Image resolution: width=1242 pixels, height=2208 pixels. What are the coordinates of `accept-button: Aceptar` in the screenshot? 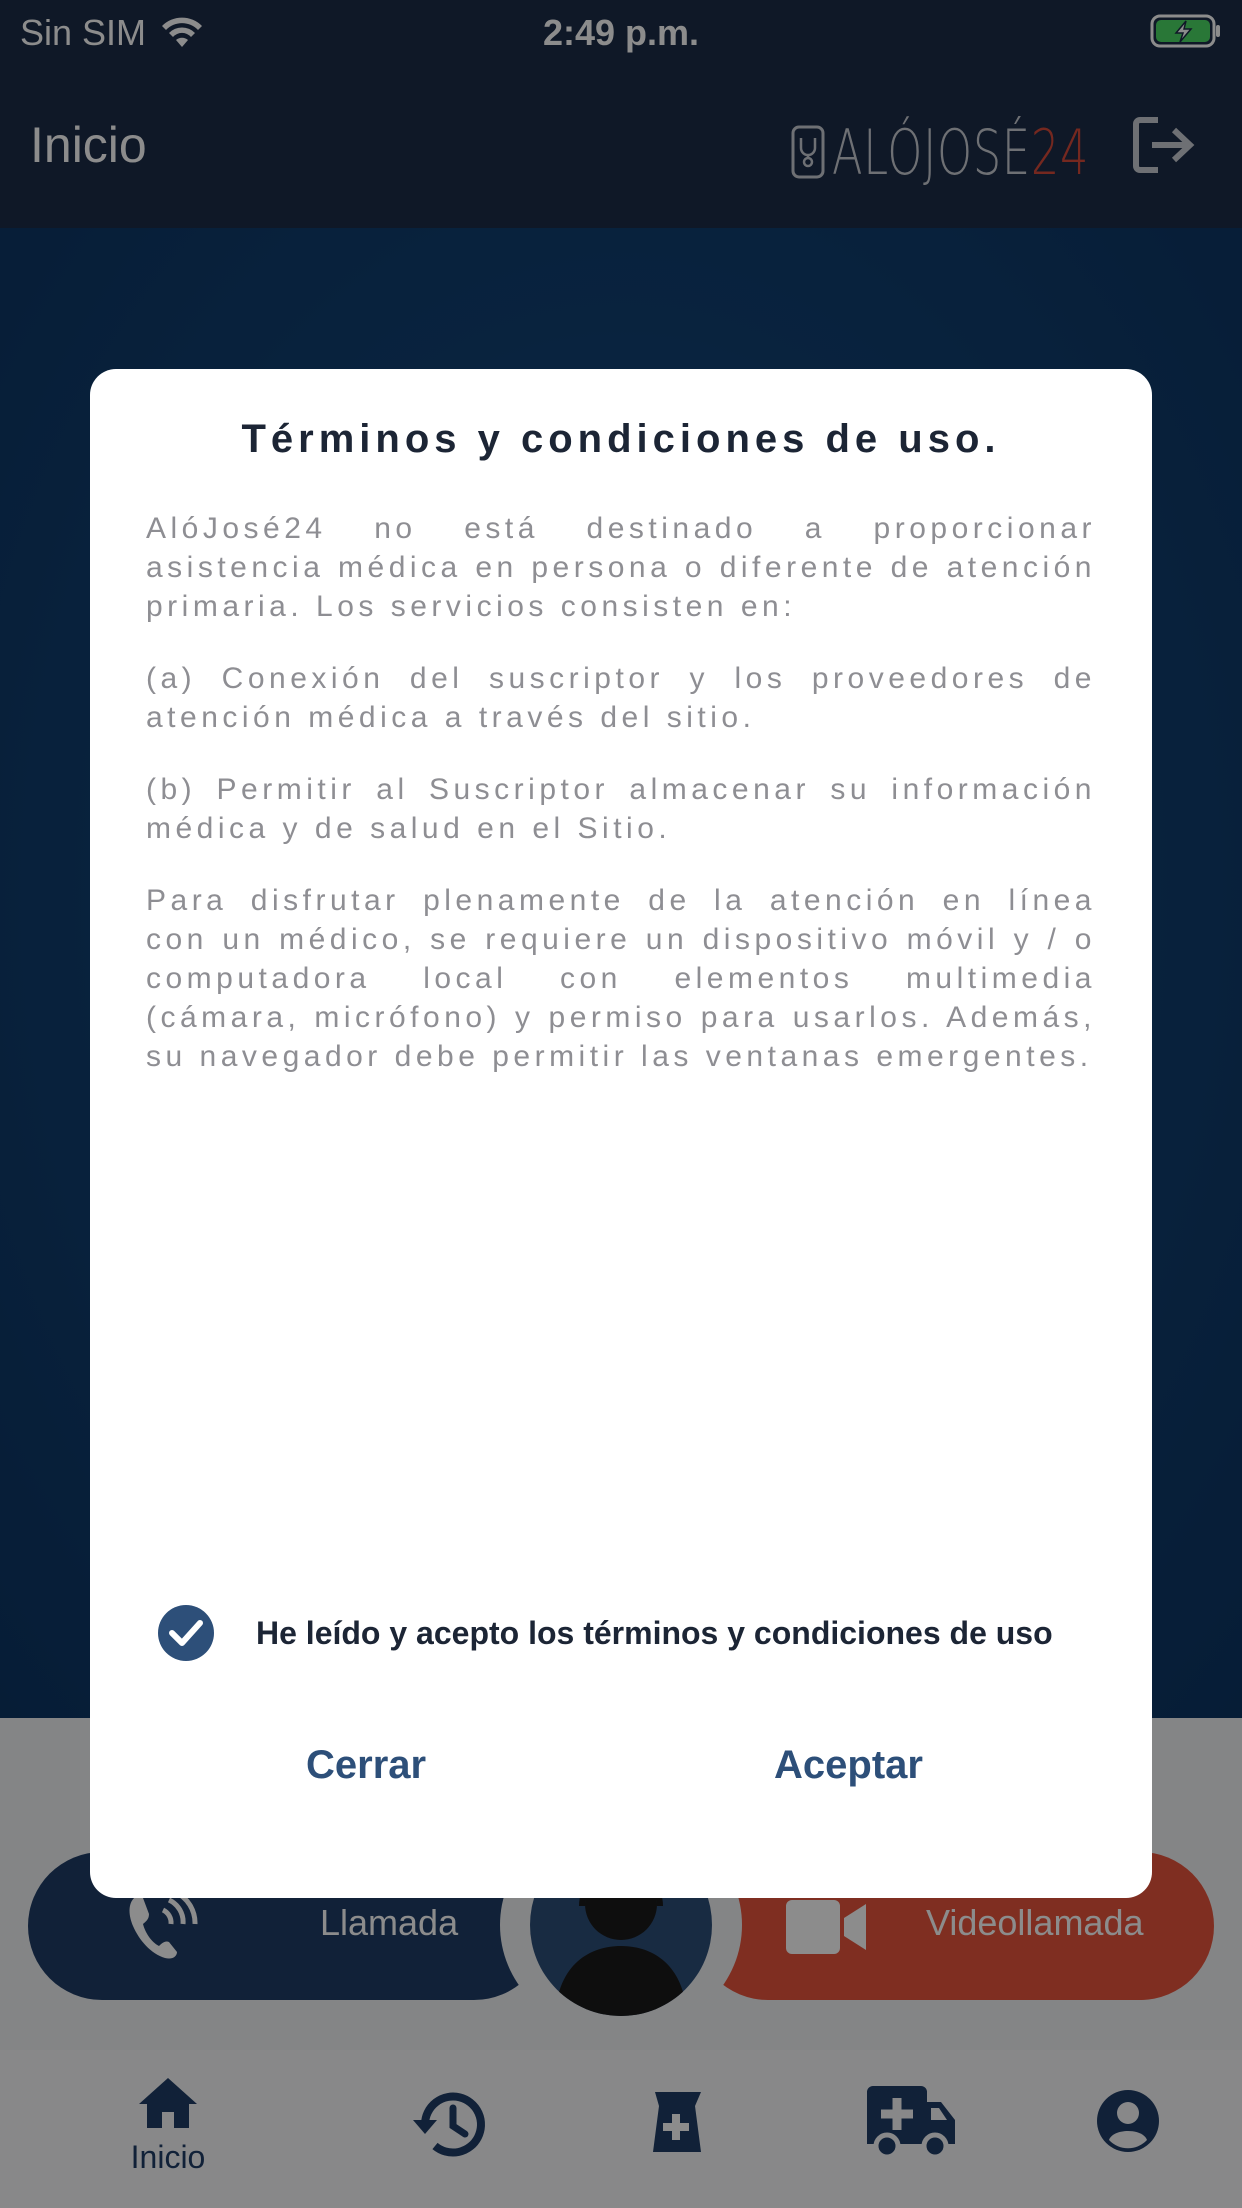 It's located at (848, 1765).